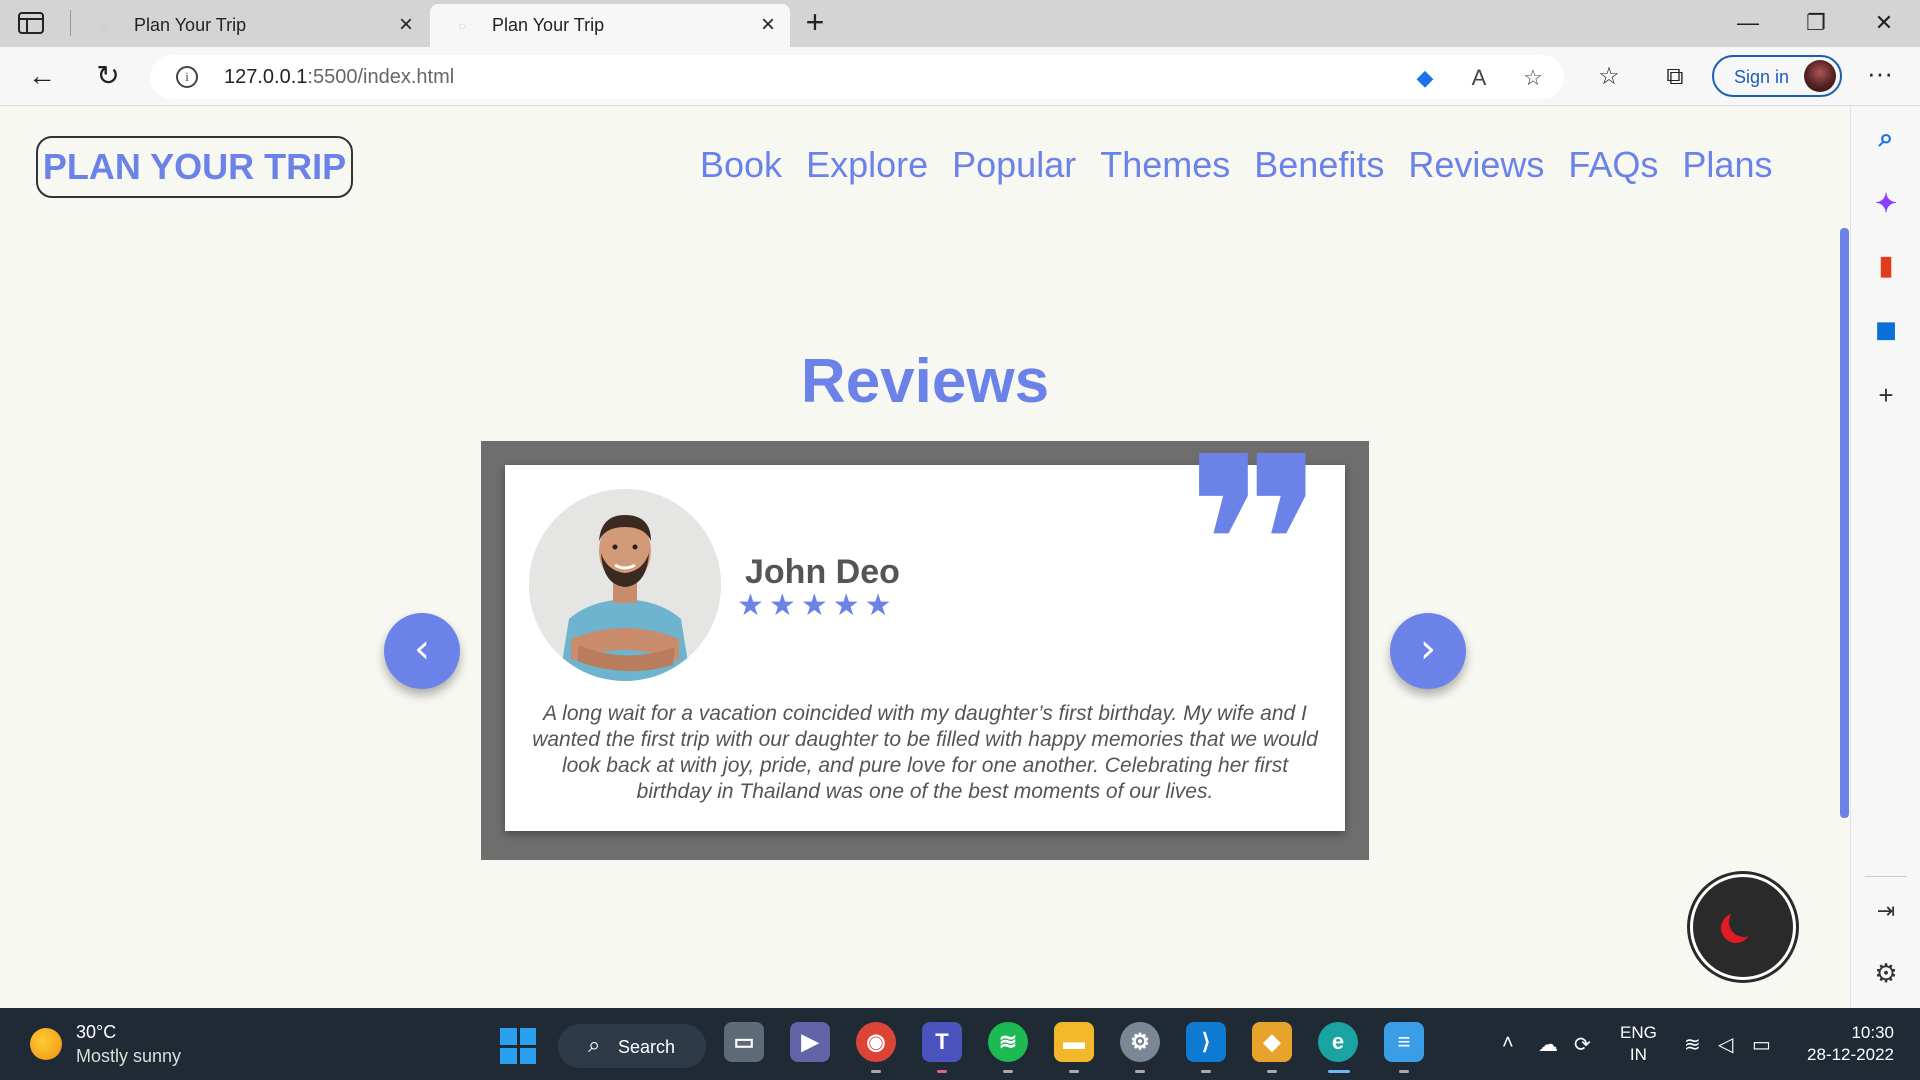 The image size is (1920, 1080). What do you see at coordinates (46, 1044) in the screenshot?
I see `weather-sun-icon` at bounding box center [46, 1044].